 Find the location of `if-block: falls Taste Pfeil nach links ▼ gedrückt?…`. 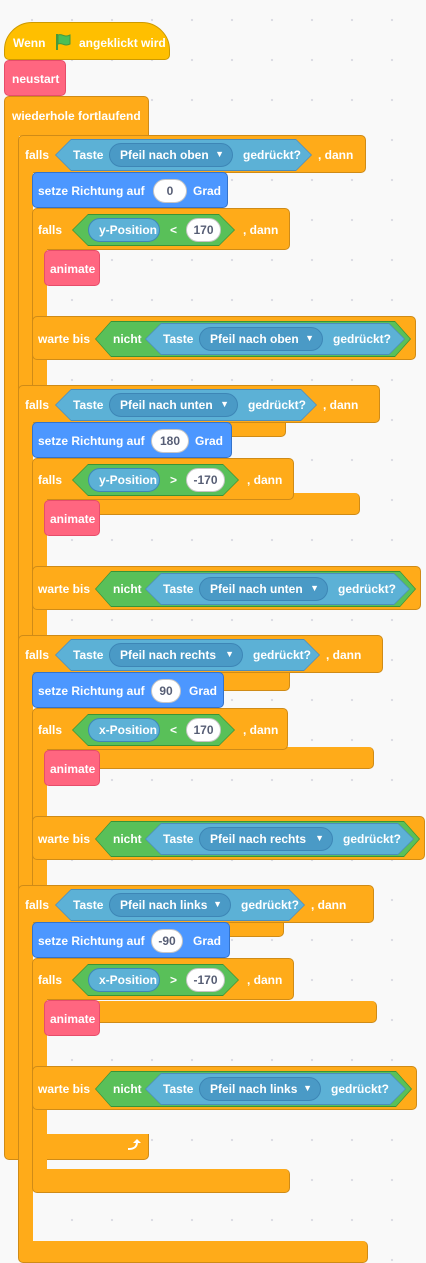

if-block: falls Taste Pfeil nach links ▼ gedrückt?… is located at coordinates (196, 904).